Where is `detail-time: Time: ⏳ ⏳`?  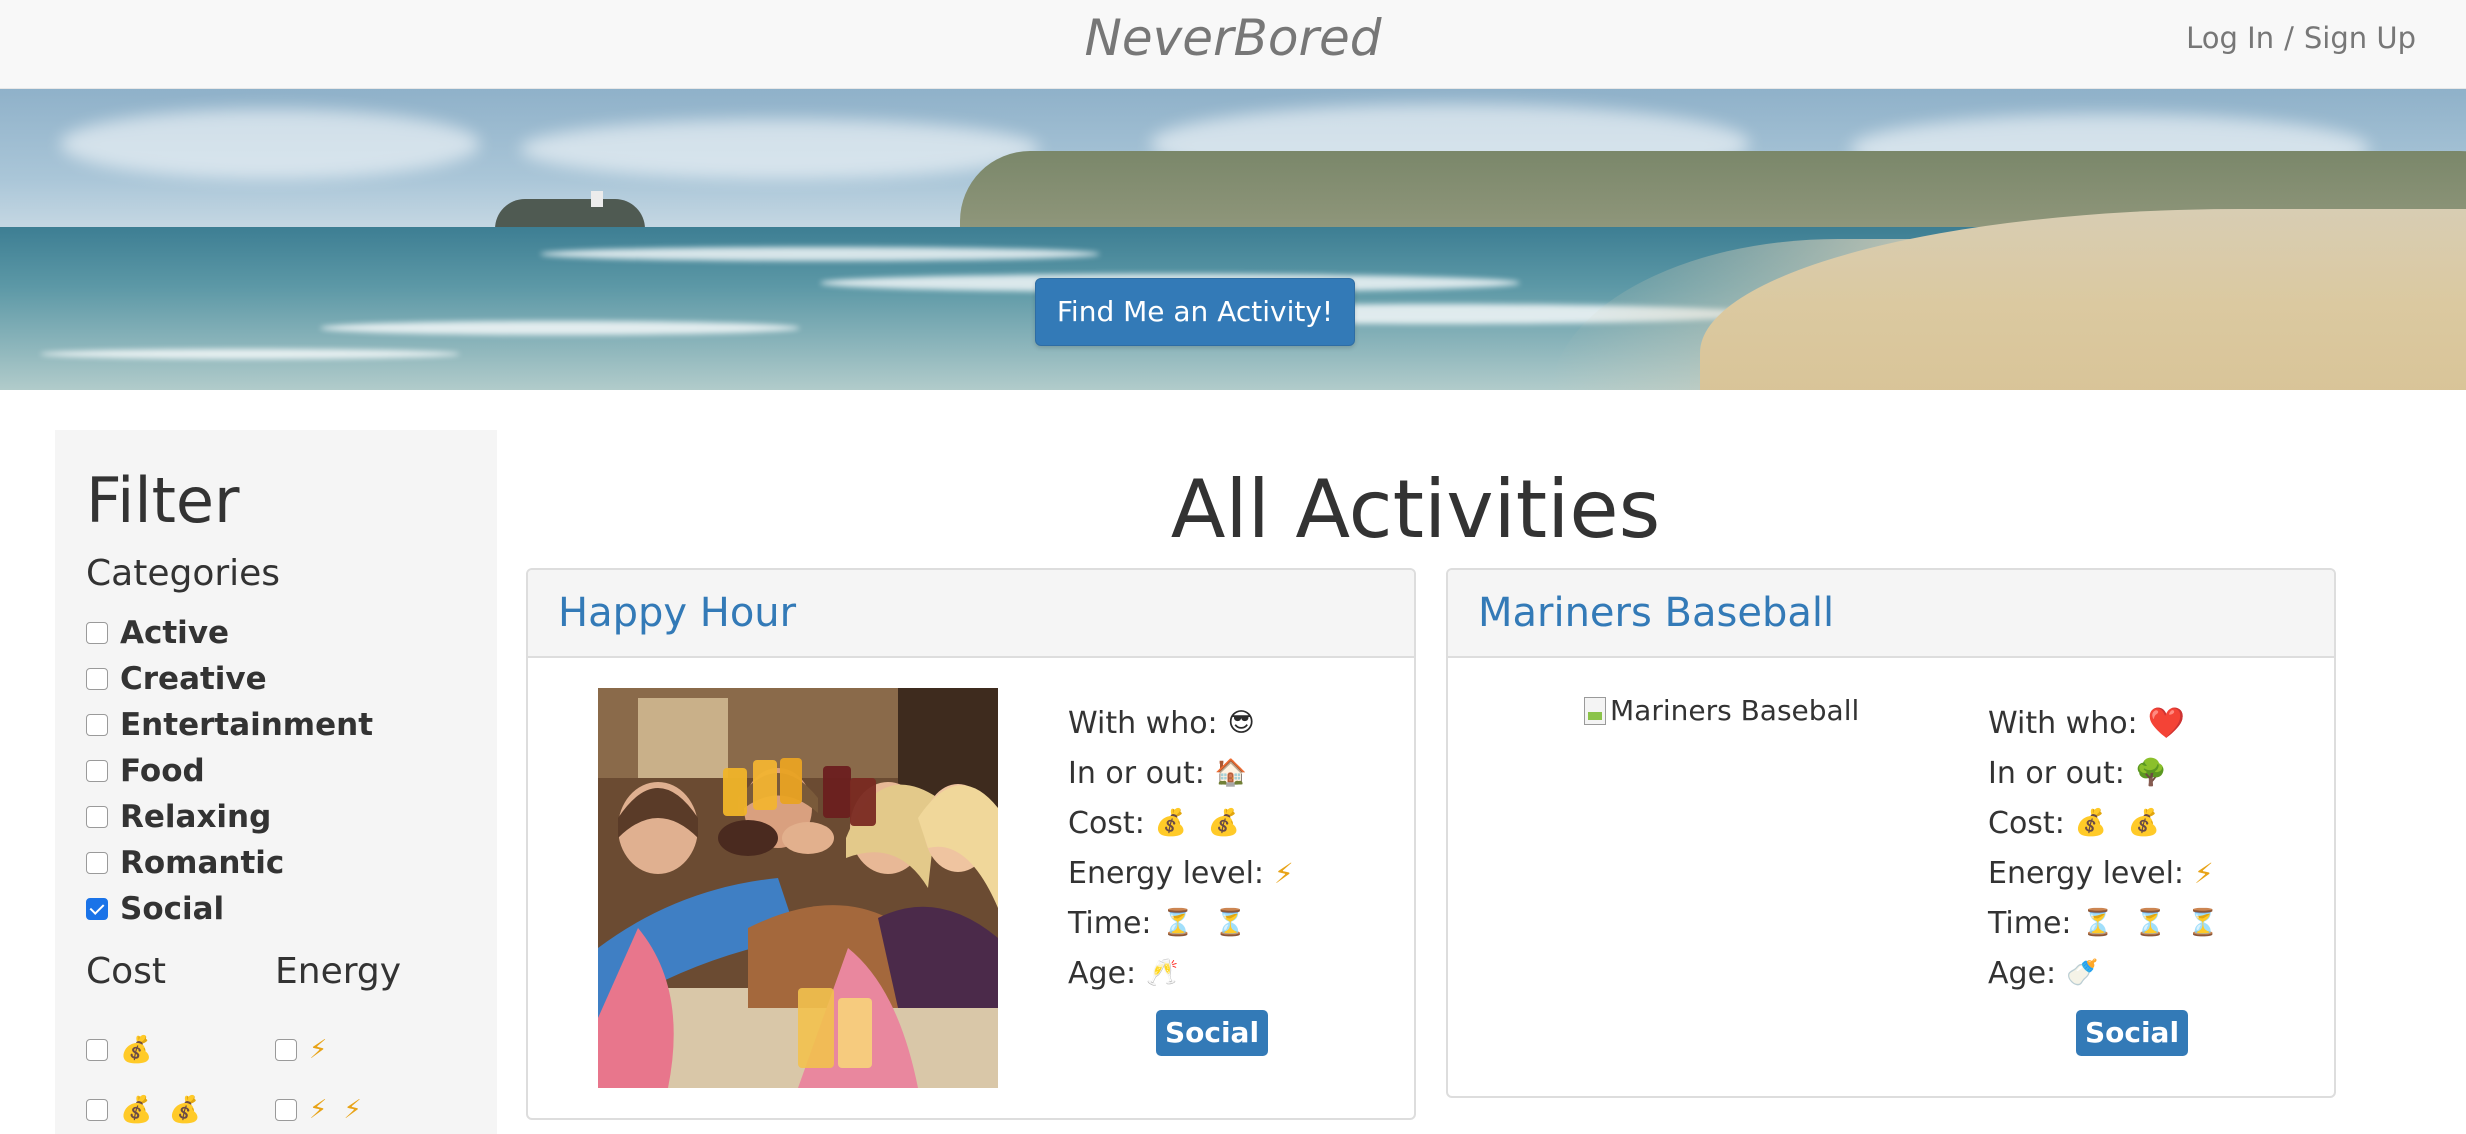
detail-time: Time: ⏳ ⏳ is located at coordinates (1184, 923).